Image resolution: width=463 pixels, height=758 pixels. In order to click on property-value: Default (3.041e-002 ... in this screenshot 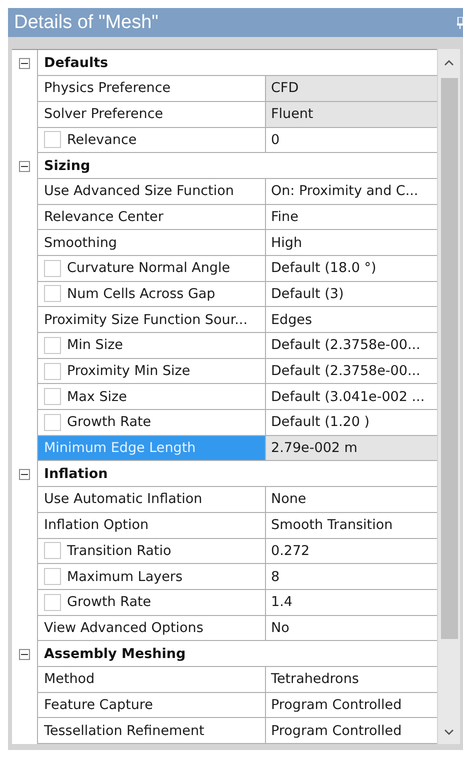, I will do `click(351, 397)`.